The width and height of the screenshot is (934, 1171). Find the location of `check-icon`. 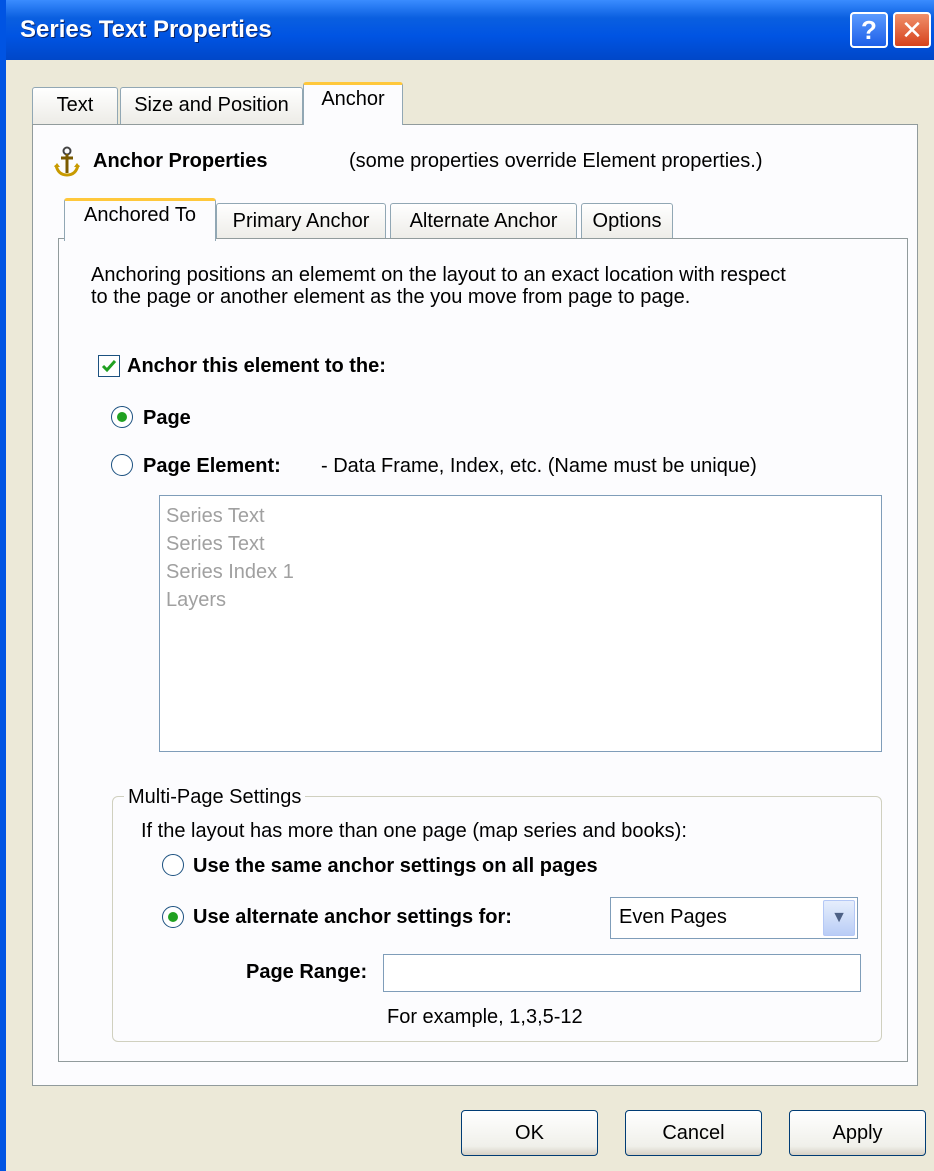

check-icon is located at coordinates (109, 366).